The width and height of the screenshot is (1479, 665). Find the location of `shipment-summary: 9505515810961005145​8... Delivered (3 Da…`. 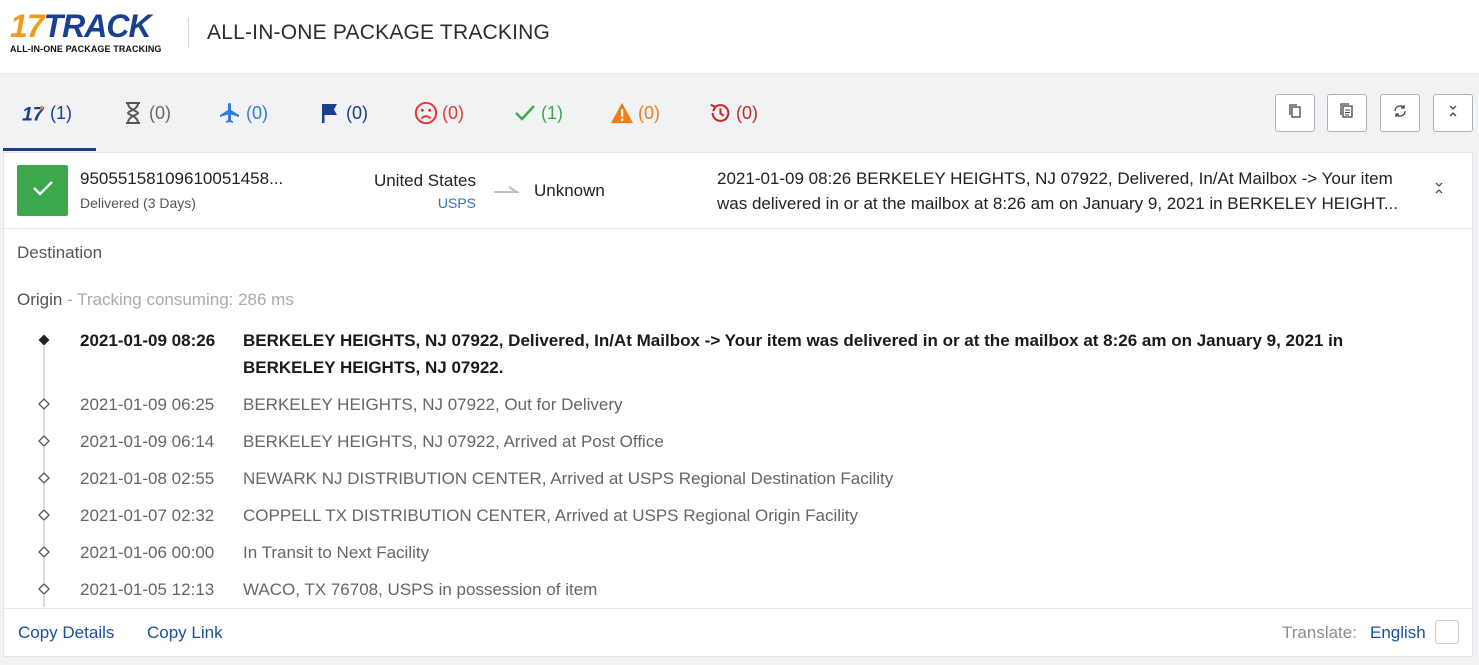

shipment-summary: 9505515810961005145​8... Delivered (3 Da… is located at coordinates (738, 191).